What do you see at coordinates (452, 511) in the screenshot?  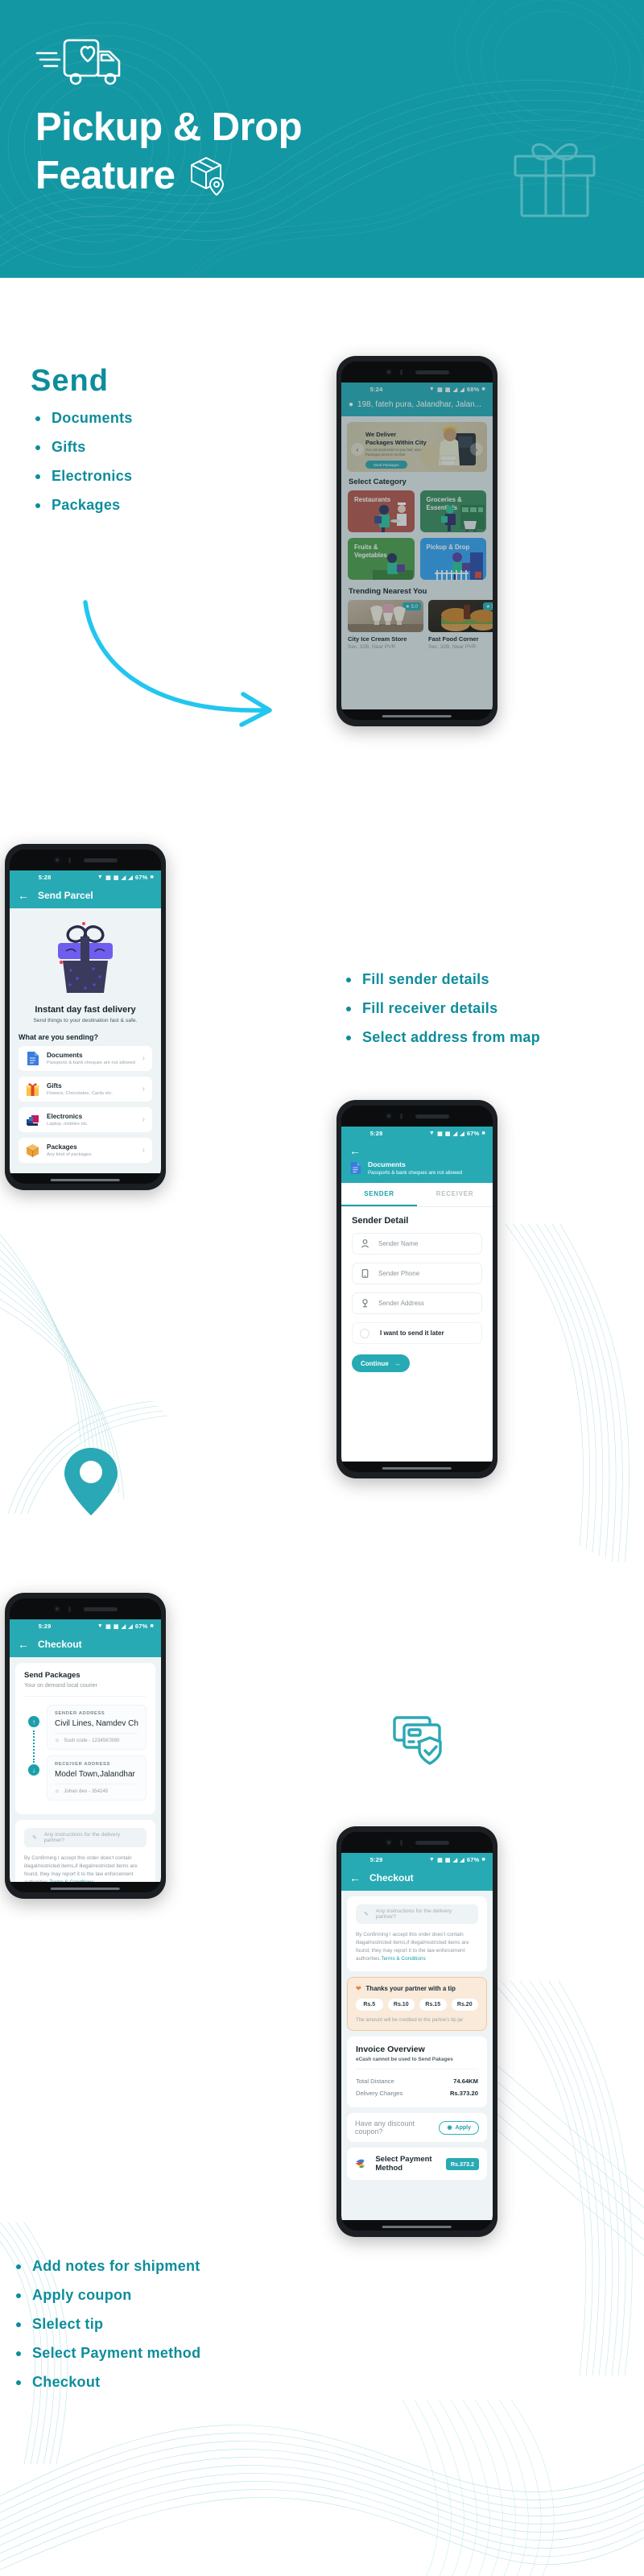 I see `category-groceries: Groceries & Essentials` at bounding box center [452, 511].